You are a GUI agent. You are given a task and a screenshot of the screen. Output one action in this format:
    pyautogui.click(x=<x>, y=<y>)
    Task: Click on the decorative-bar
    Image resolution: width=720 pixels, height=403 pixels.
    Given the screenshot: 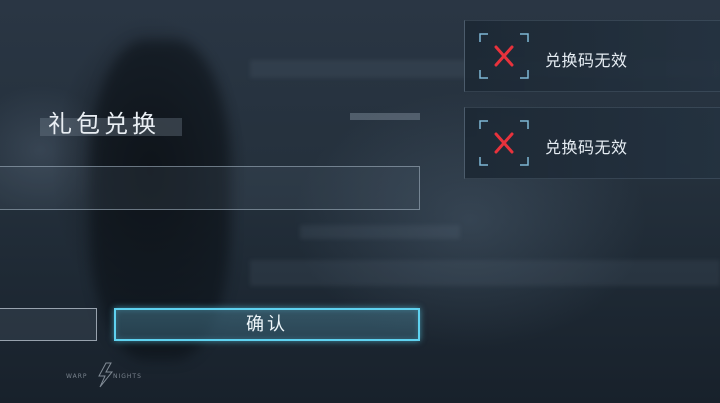 What is the action you would take?
    pyautogui.click(x=385, y=116)
    